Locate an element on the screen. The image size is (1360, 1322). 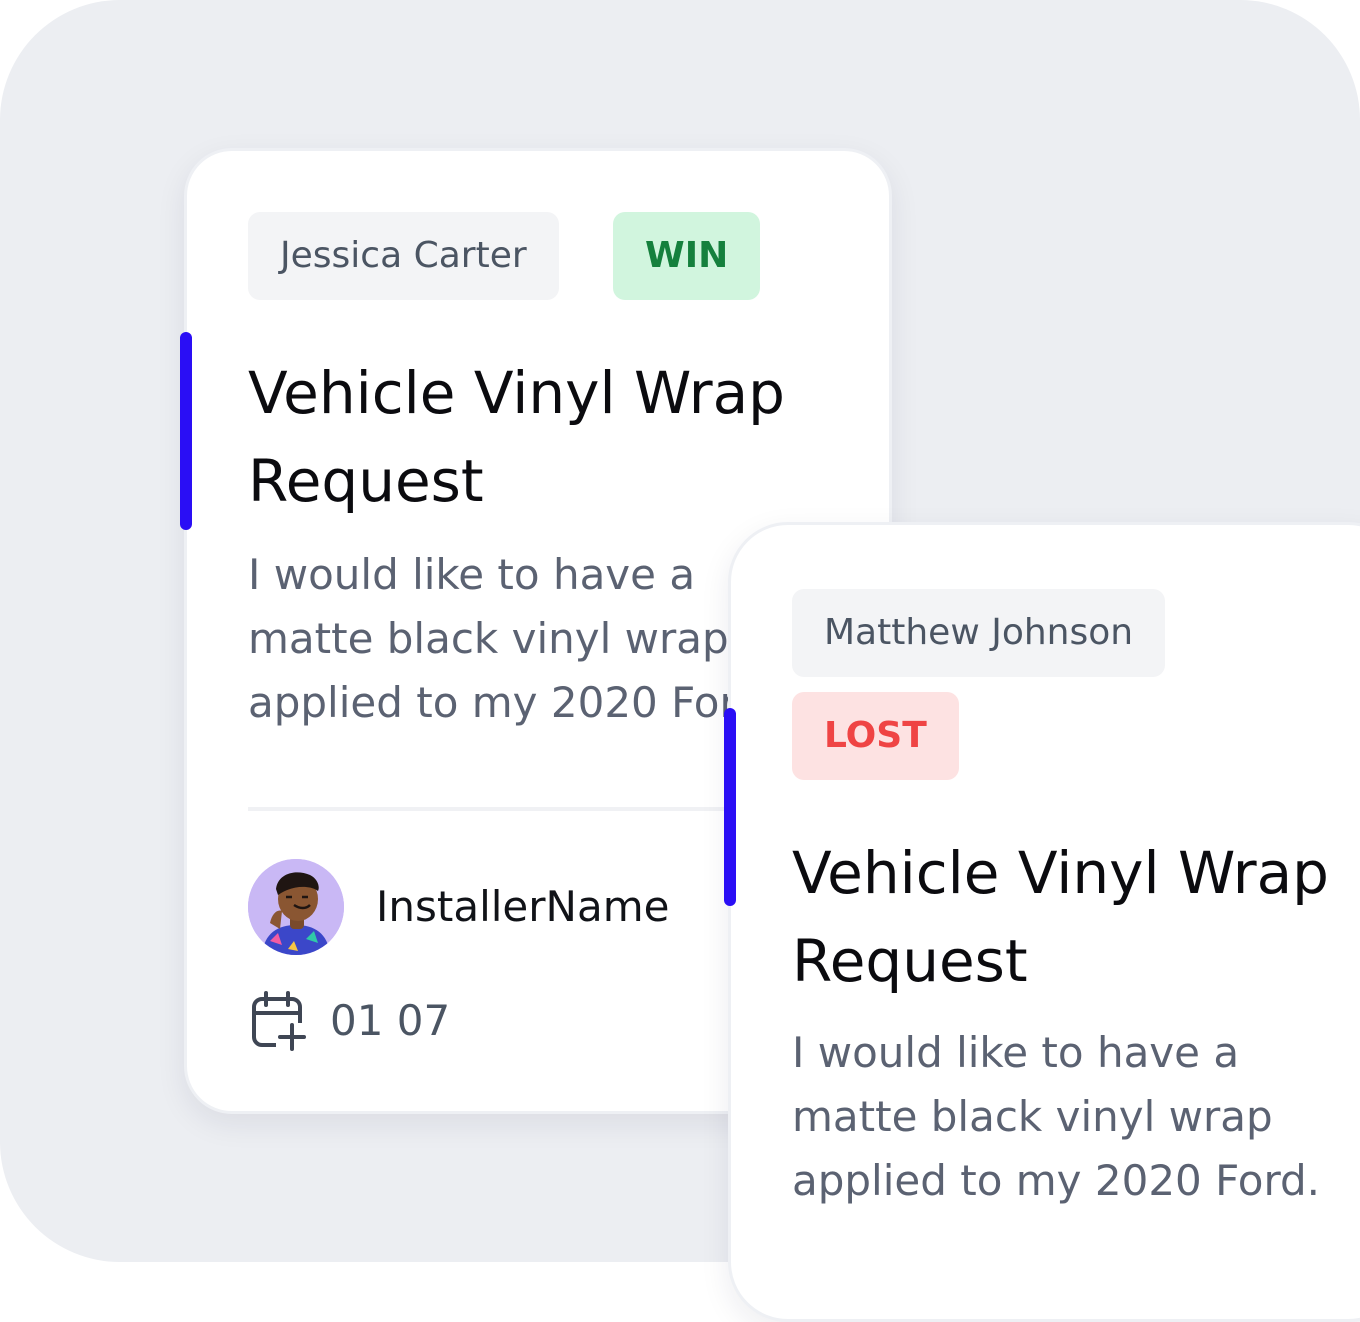
status-badge-win: WIN is located at coordinates (687, 256).